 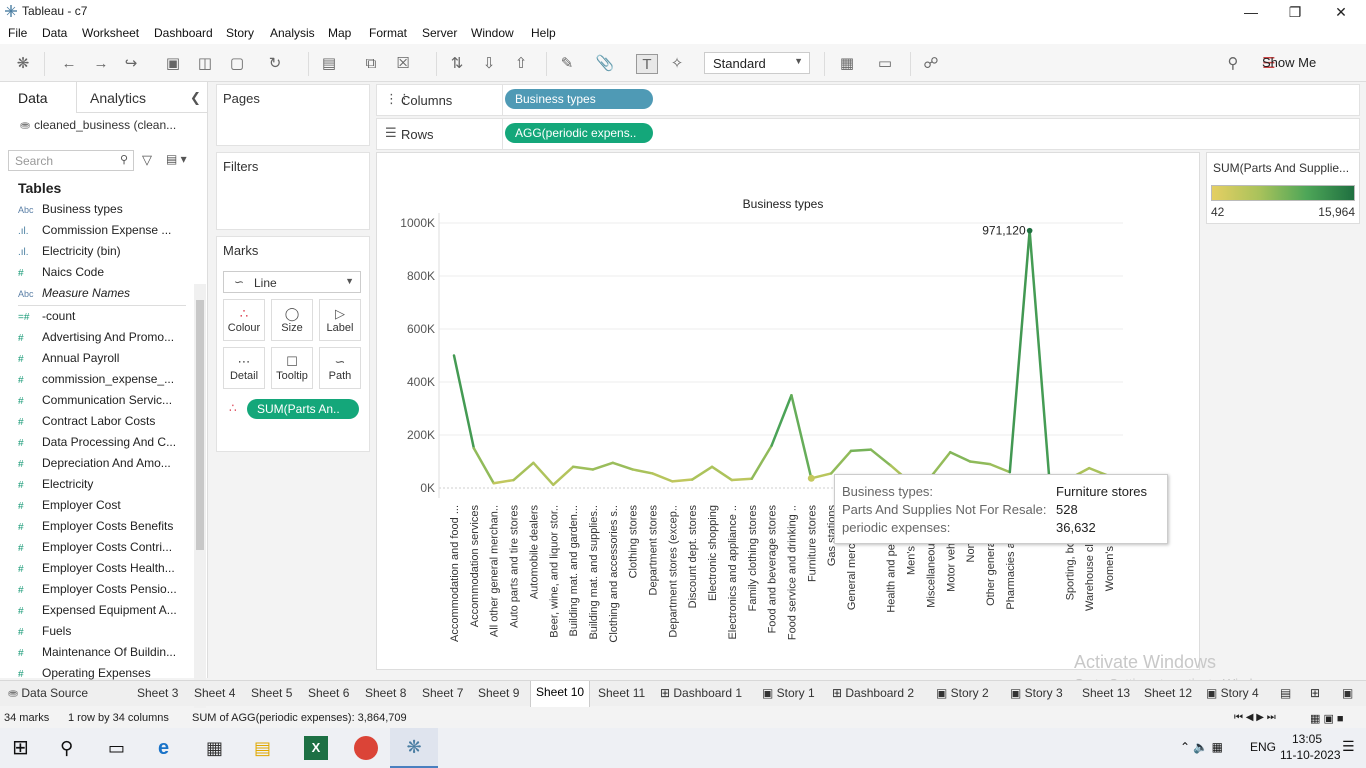 I want to click on menu-format: Format, so click(x=388, y=33).